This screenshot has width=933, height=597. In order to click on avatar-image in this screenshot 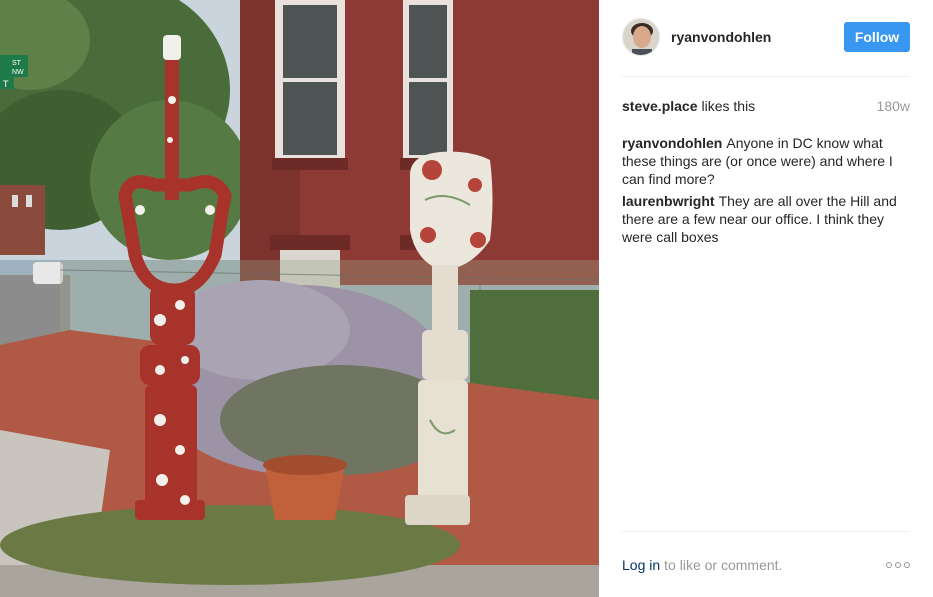, I will do `click(641, 37)`.